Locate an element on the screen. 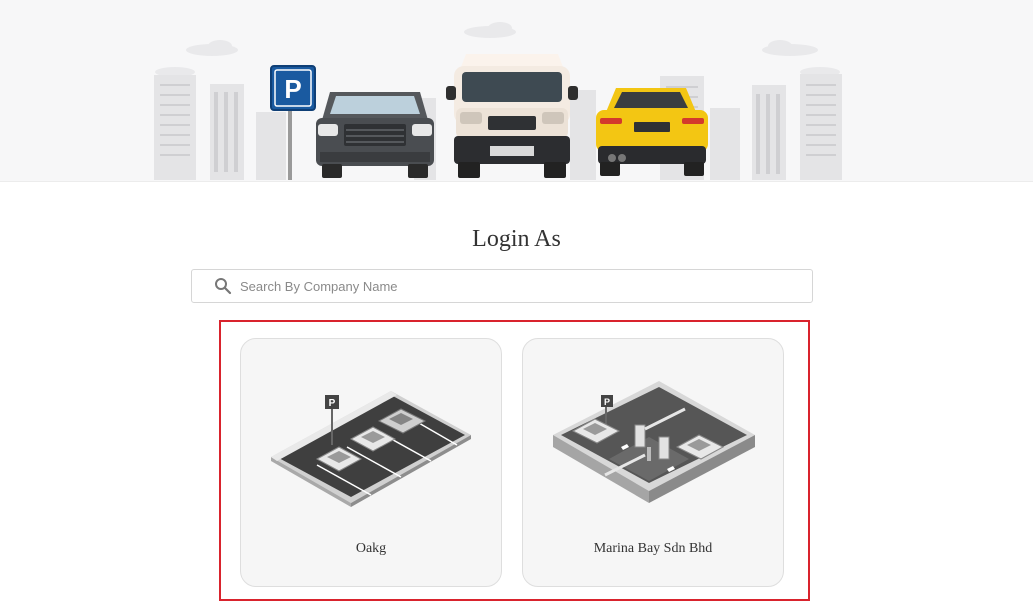 This screenshot has width=1033, height=616. search-box is located at coordinates (502, 286).